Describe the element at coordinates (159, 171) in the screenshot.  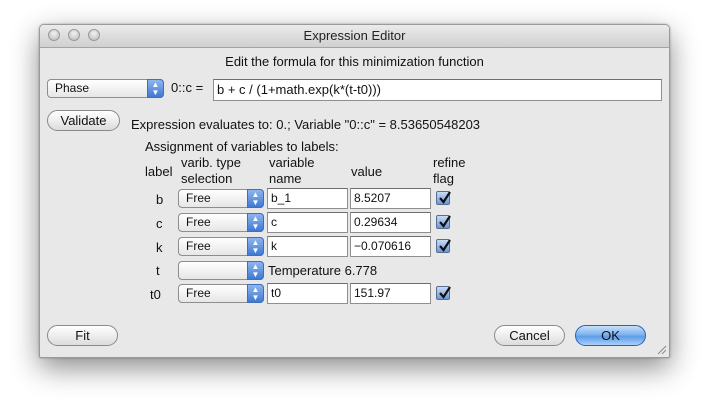
I see `column-header-label: label` at that location.